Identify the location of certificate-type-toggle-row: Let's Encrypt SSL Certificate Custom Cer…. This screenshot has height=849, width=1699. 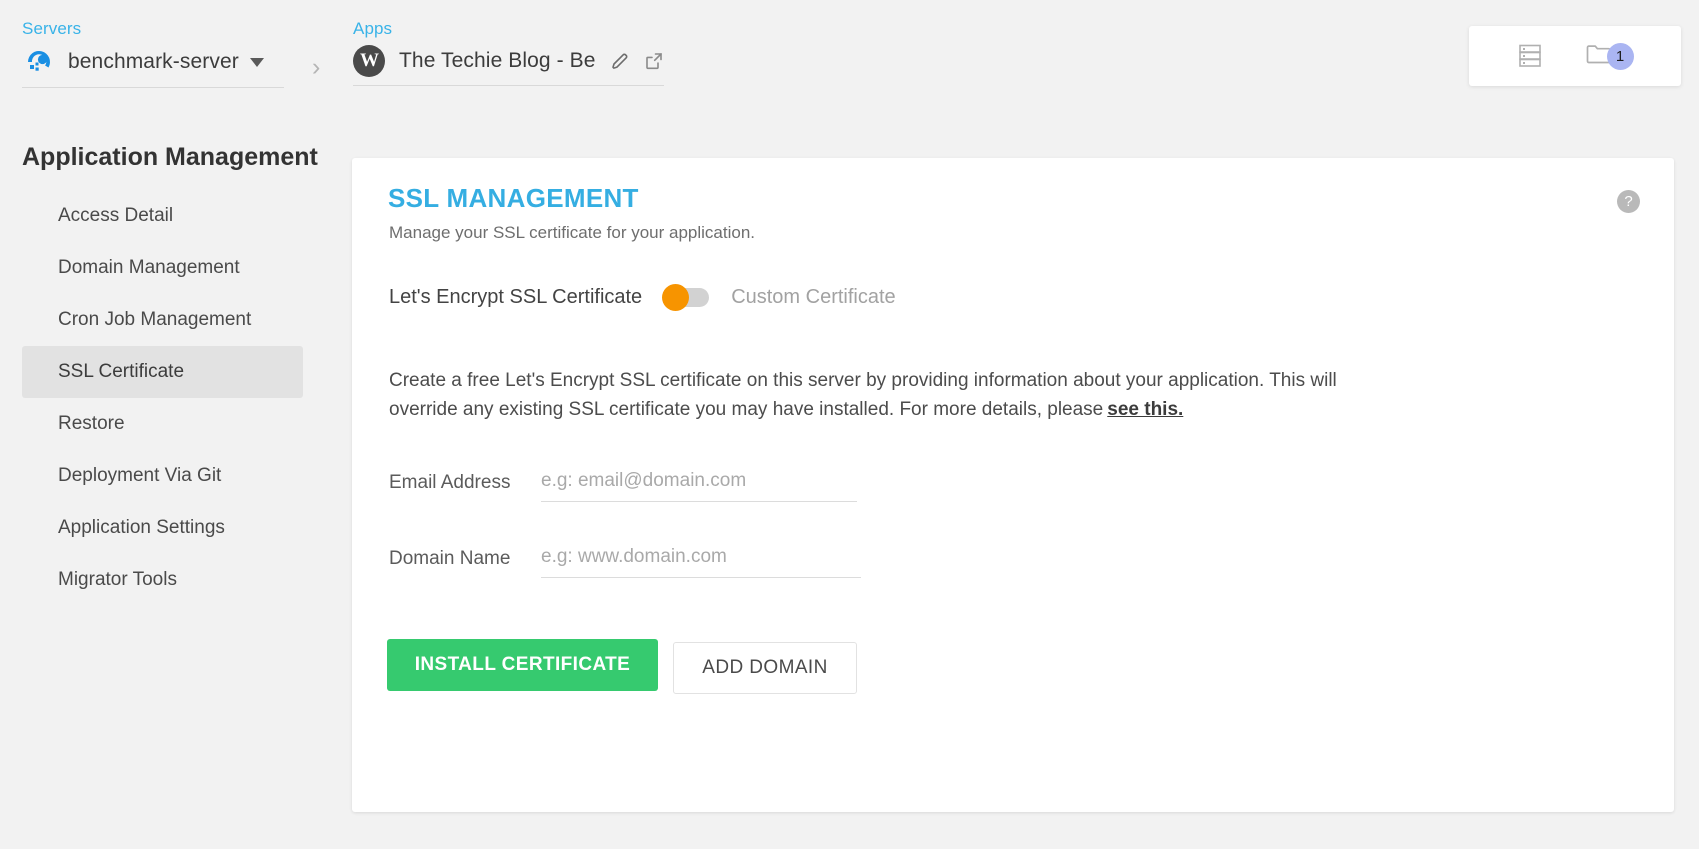
(642, 297).